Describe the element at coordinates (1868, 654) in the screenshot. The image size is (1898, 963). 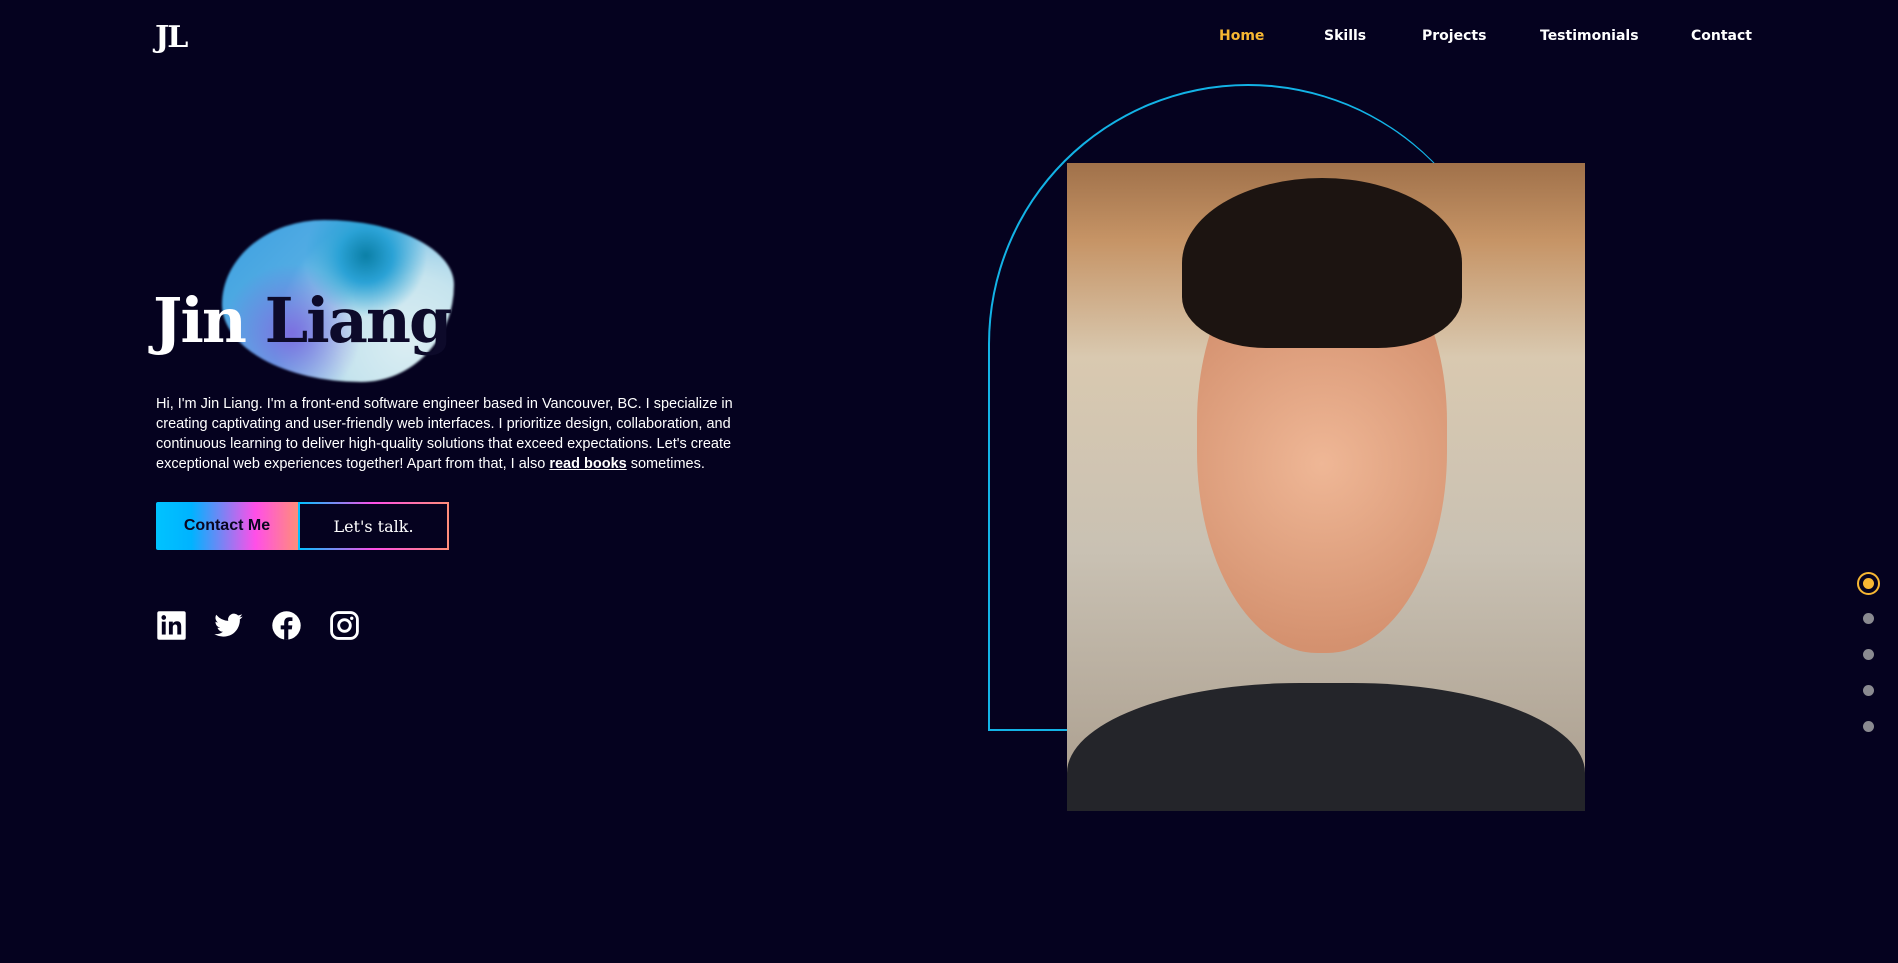
I see `section-dot-projects` at that location.